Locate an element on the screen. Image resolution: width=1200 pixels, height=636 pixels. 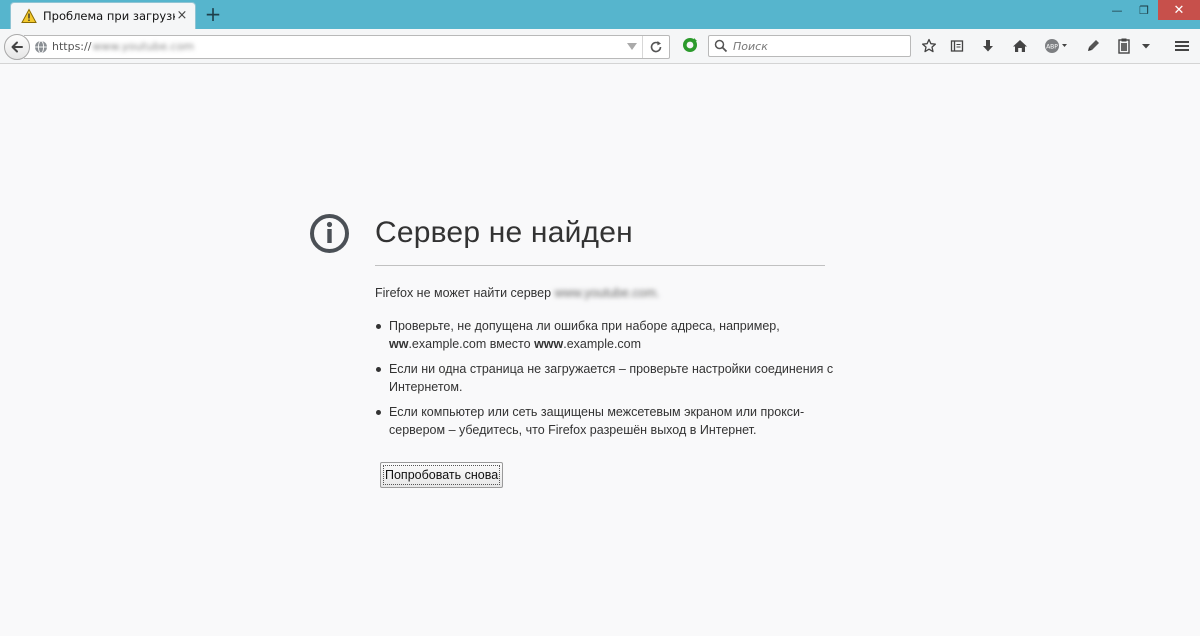
title-bar: Проблема при загрузке ... × + — ❐ ✕ is located at coordinates (600, 14).